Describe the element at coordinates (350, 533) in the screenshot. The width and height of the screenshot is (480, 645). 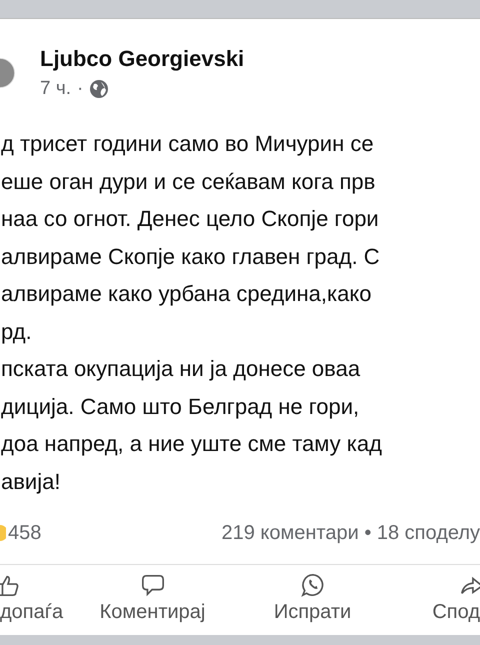
I see `comments-shares-count: 219 коментари • 18 споделу` at that location.